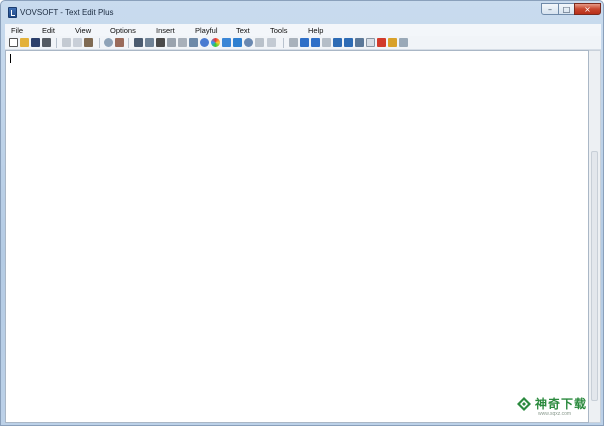  Describe the element at coordinates (46, 42) in the screenshot. I see `print-icon` at that location.